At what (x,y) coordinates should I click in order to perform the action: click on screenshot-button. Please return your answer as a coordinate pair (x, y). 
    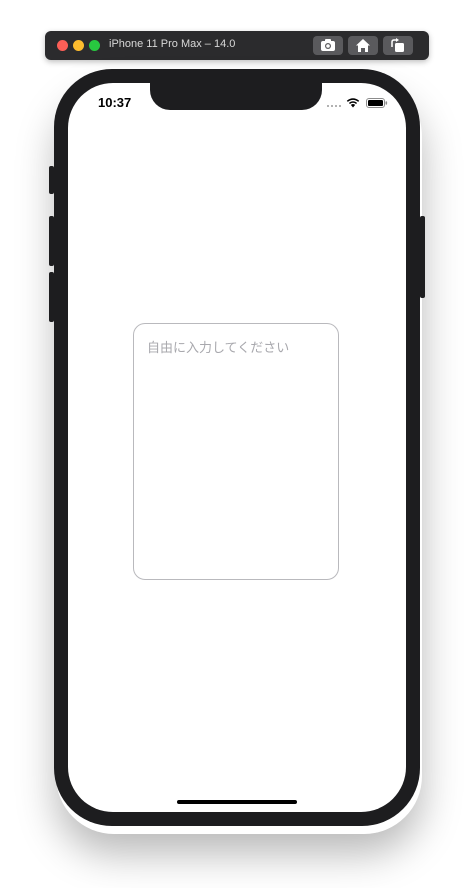
    Looking at the image, I should click on (328, 45).